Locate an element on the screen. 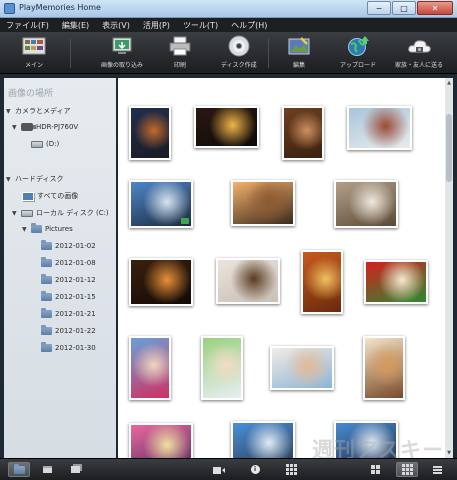 The width and height of the screenshot is (457, 480). tree-camera-device: ▼ HDR-PJ760V is located at coordinates (45, 127).